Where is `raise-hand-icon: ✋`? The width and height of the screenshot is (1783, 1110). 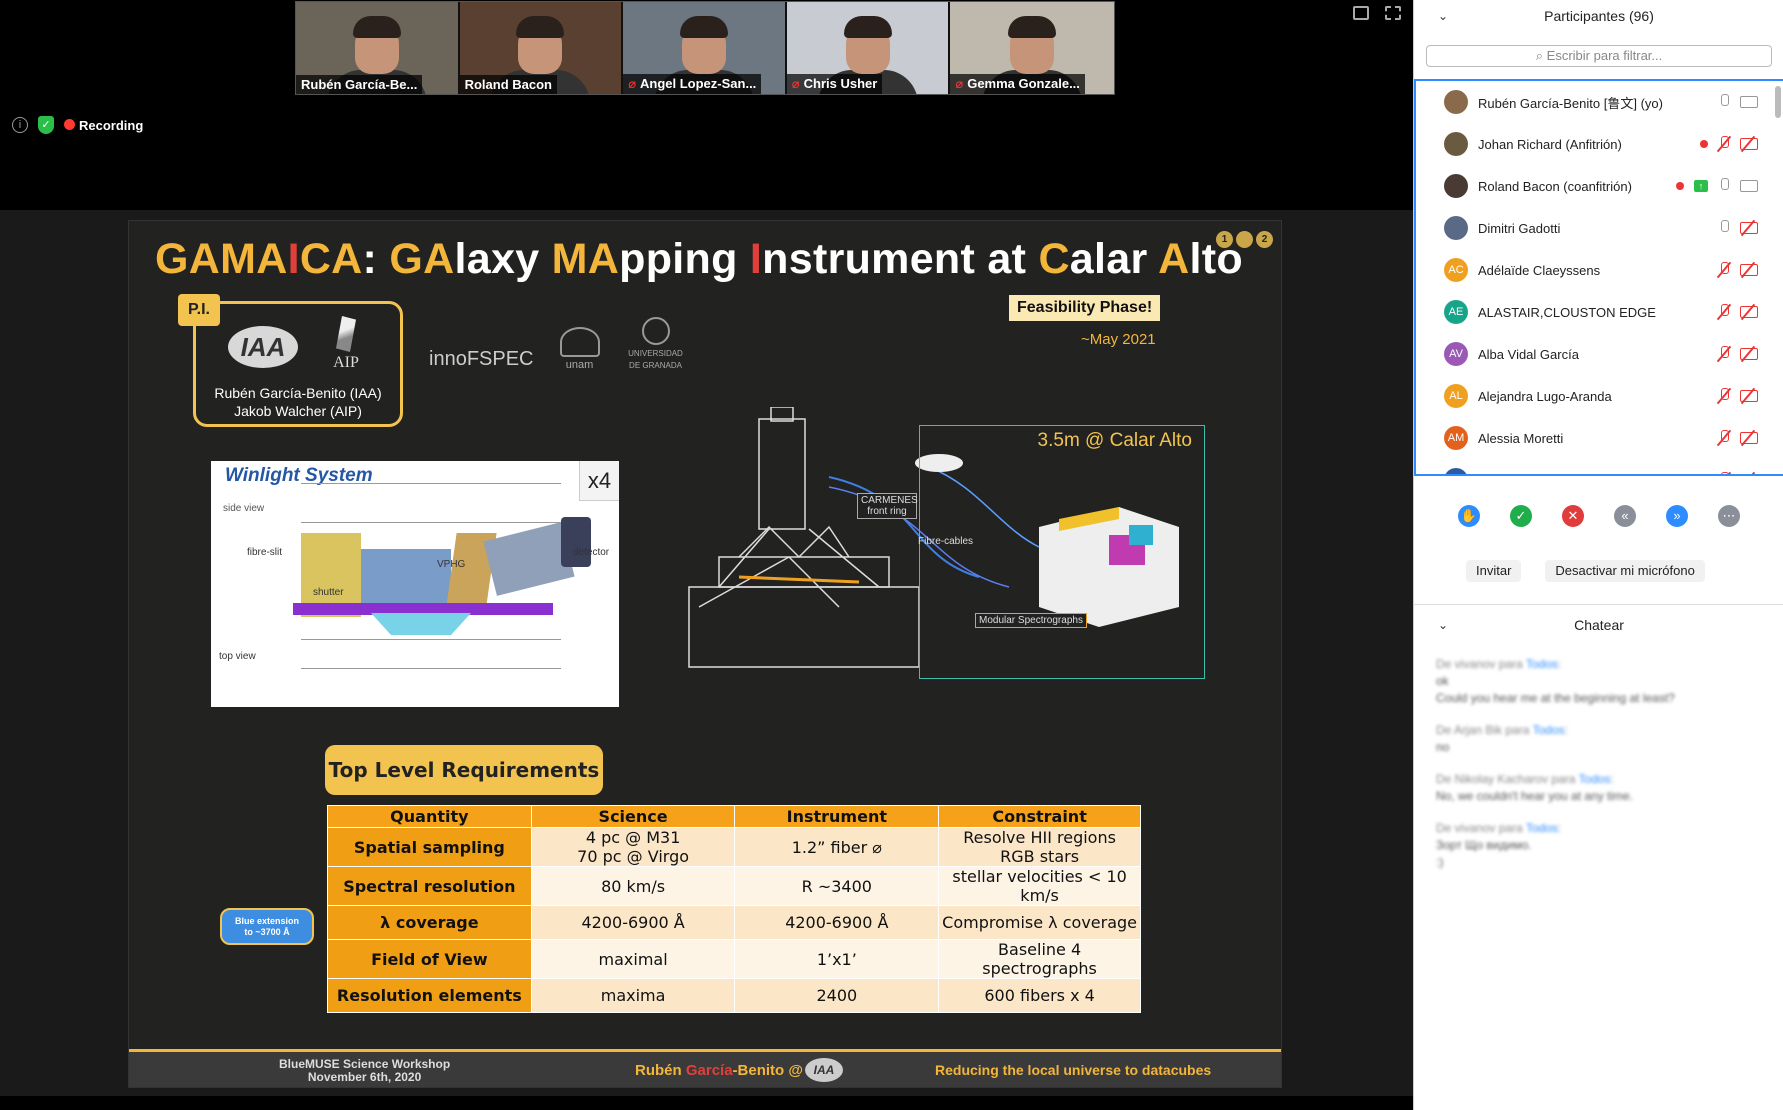
raise-hand-icon: ✋ is located at coordinates (1469, 516).